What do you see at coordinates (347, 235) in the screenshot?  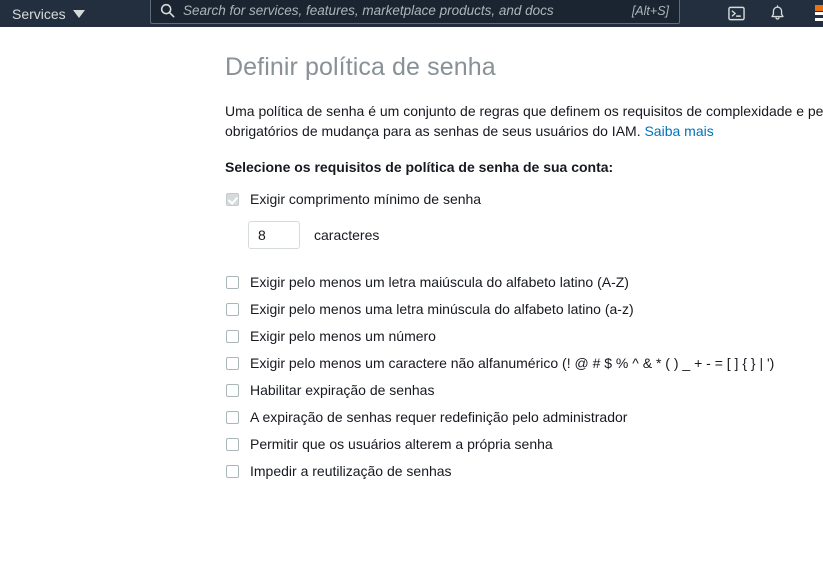 I see `min-length-unit-label: caracteres` at bounding box center [347, 235].